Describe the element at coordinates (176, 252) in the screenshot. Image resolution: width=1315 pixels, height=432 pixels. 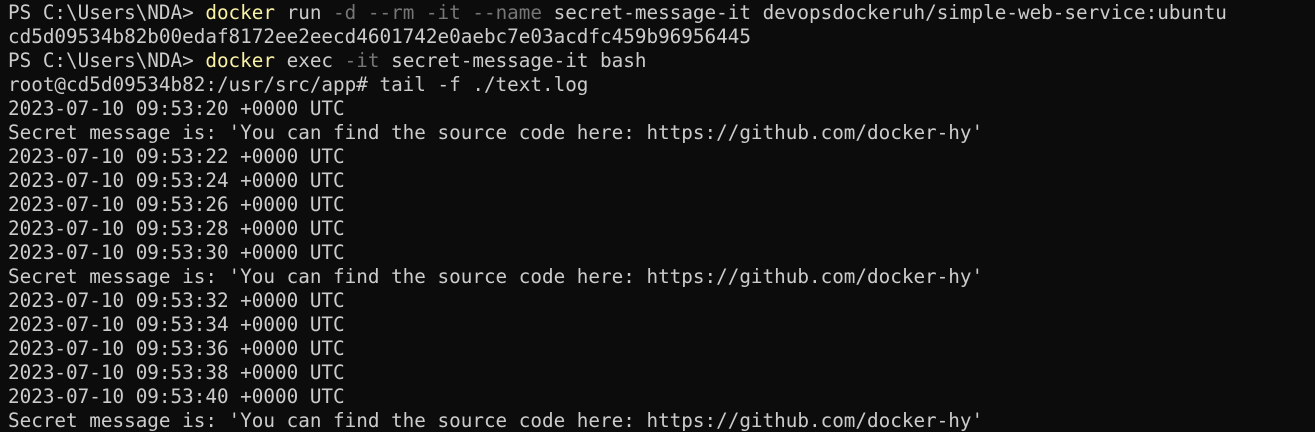
I see `log-line: 2023-07-10 09:53:30 +0000 UTC` at that location.